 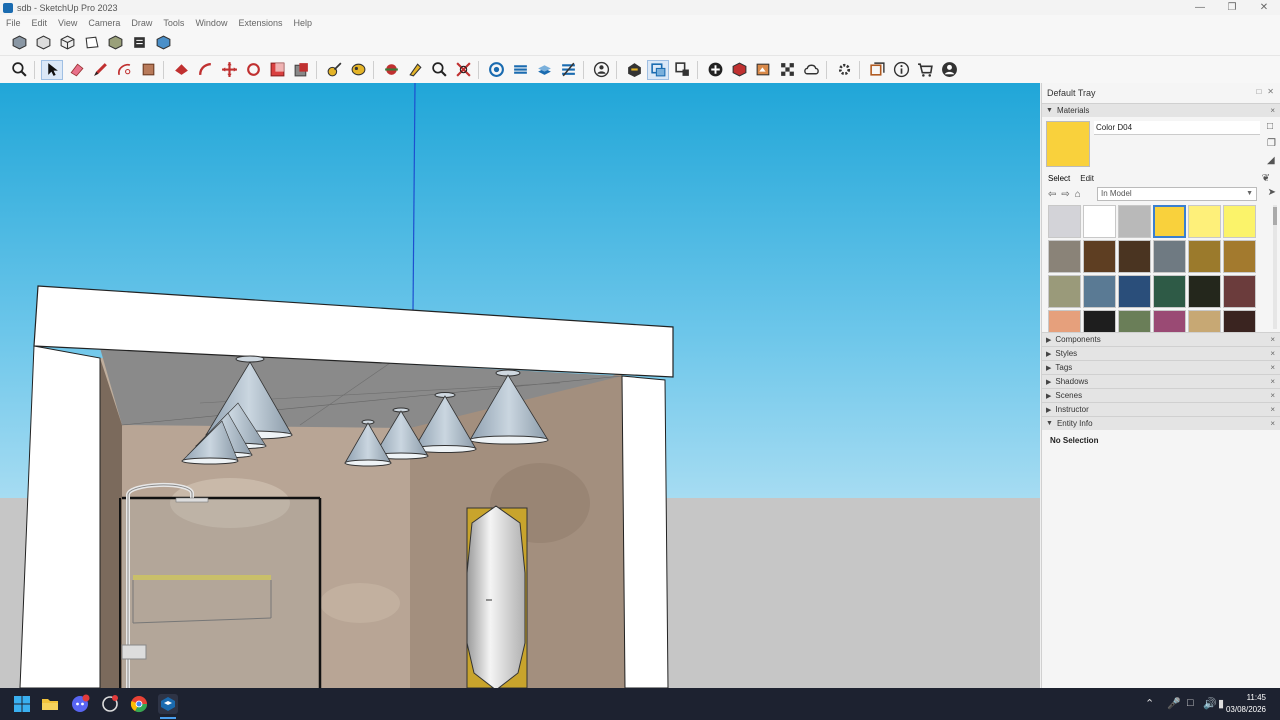 I want to click on menu-extensions: Extensions, so click(x=259, y=23).